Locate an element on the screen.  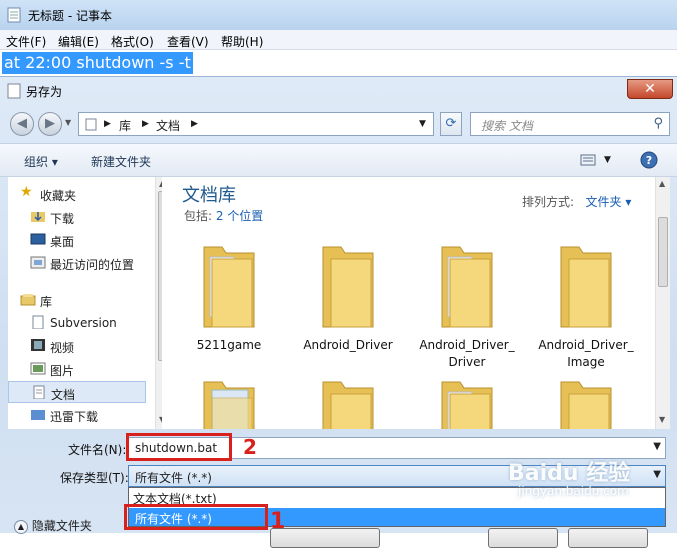
hide-folders-toggle: ▲ 隐藏文件夹 is located at coordinates (53, 525).